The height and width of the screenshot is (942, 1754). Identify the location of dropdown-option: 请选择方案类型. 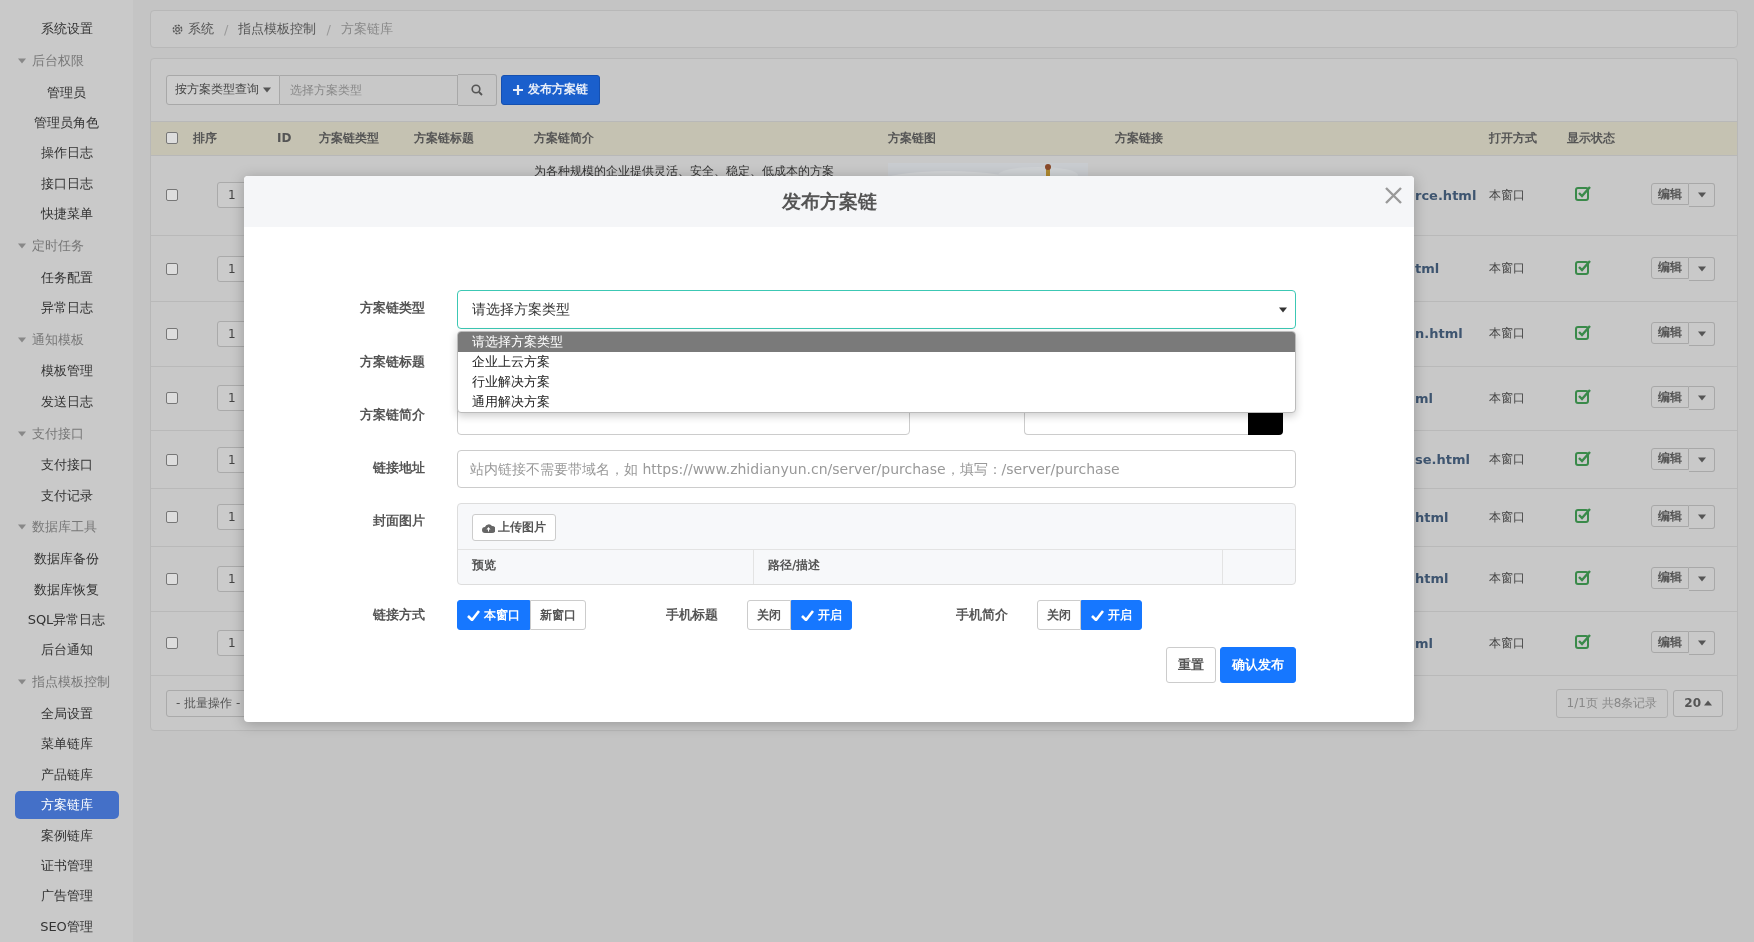
(876, 342).